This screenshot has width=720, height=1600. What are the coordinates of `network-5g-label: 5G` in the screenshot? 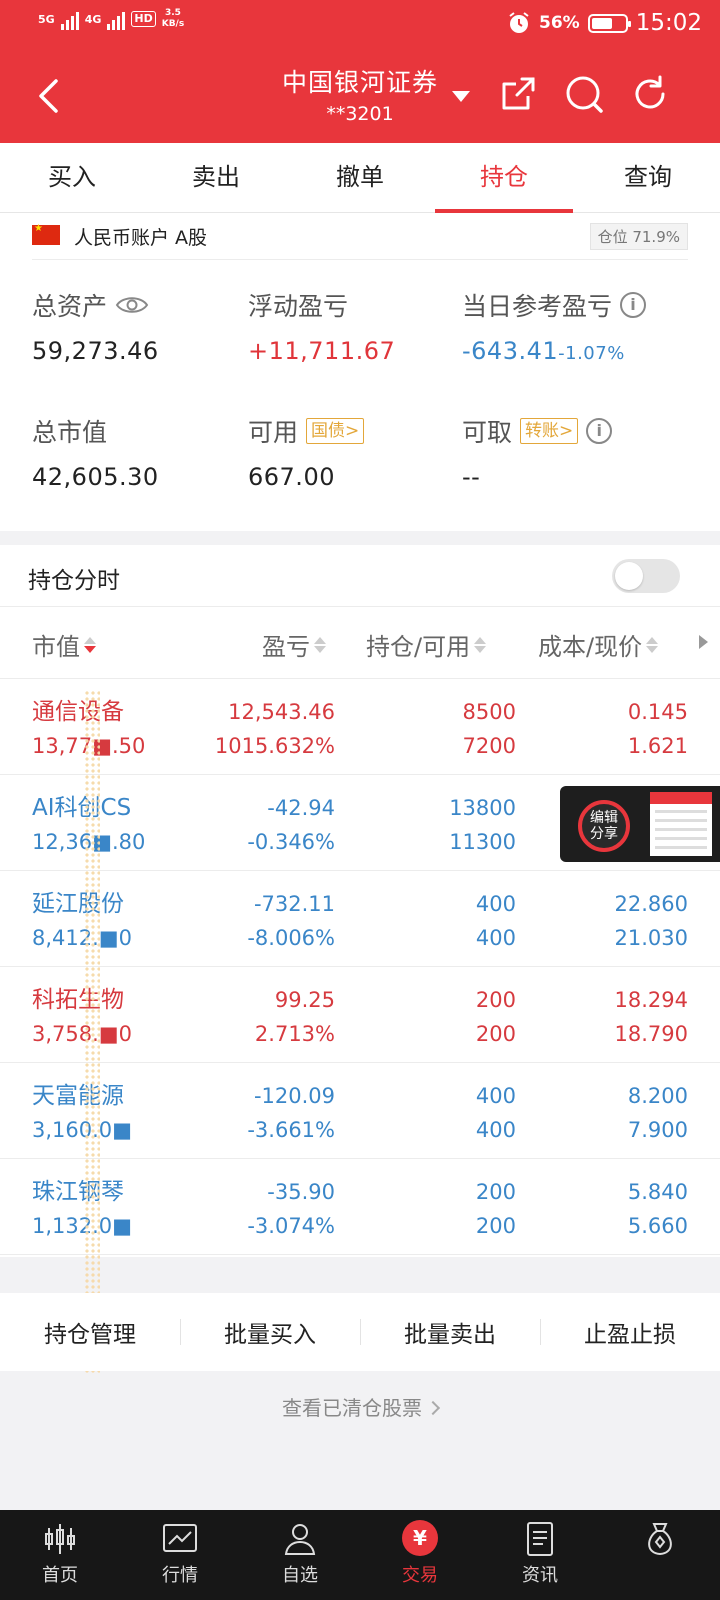 It's located at (46, 19).